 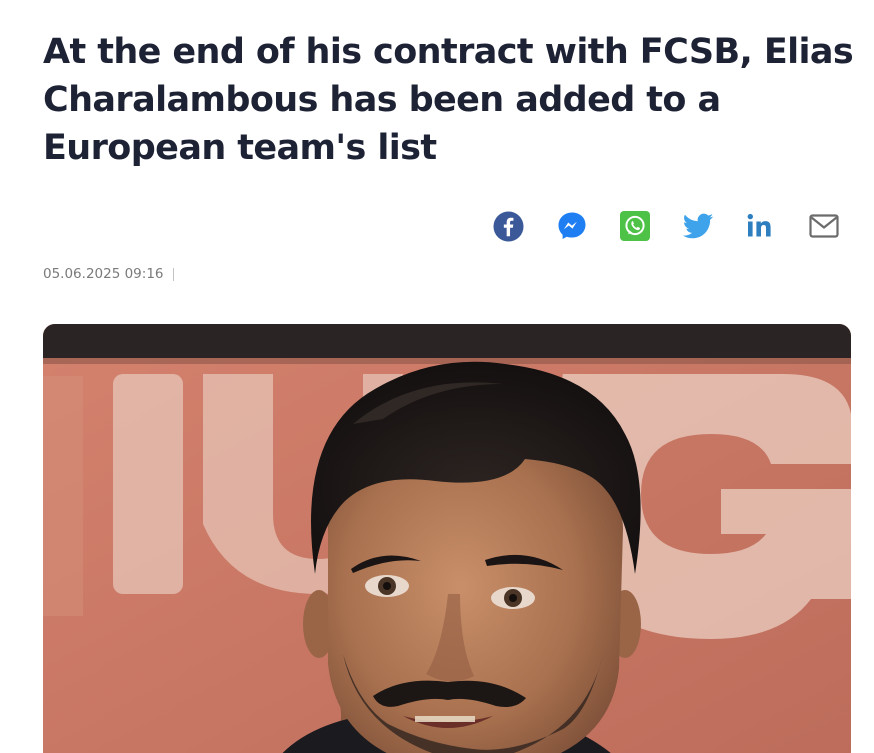 I want to click on facebook-share-button, so click(x=508, y=226).